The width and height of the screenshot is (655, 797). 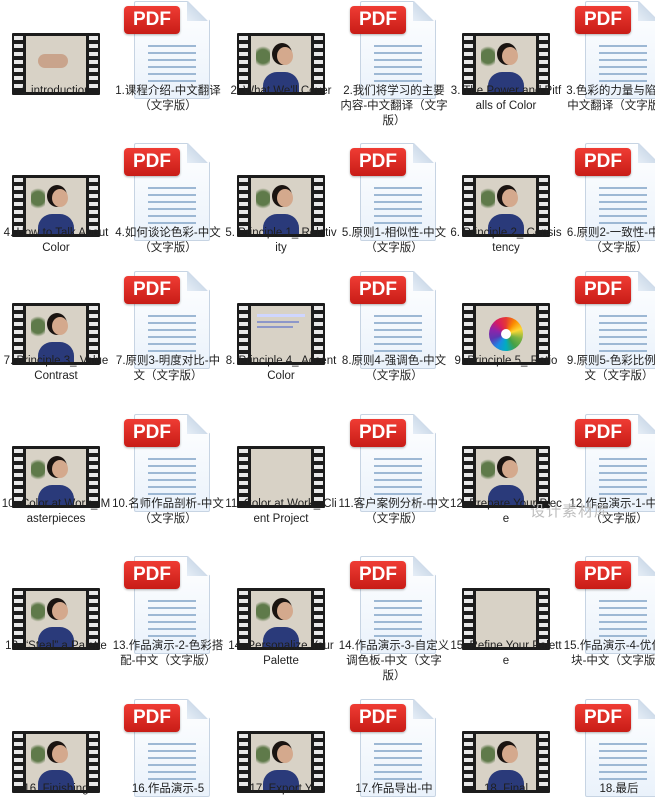 I want to click on file-name-label: 2. What We'll Cover, so click(x=281, y=91).